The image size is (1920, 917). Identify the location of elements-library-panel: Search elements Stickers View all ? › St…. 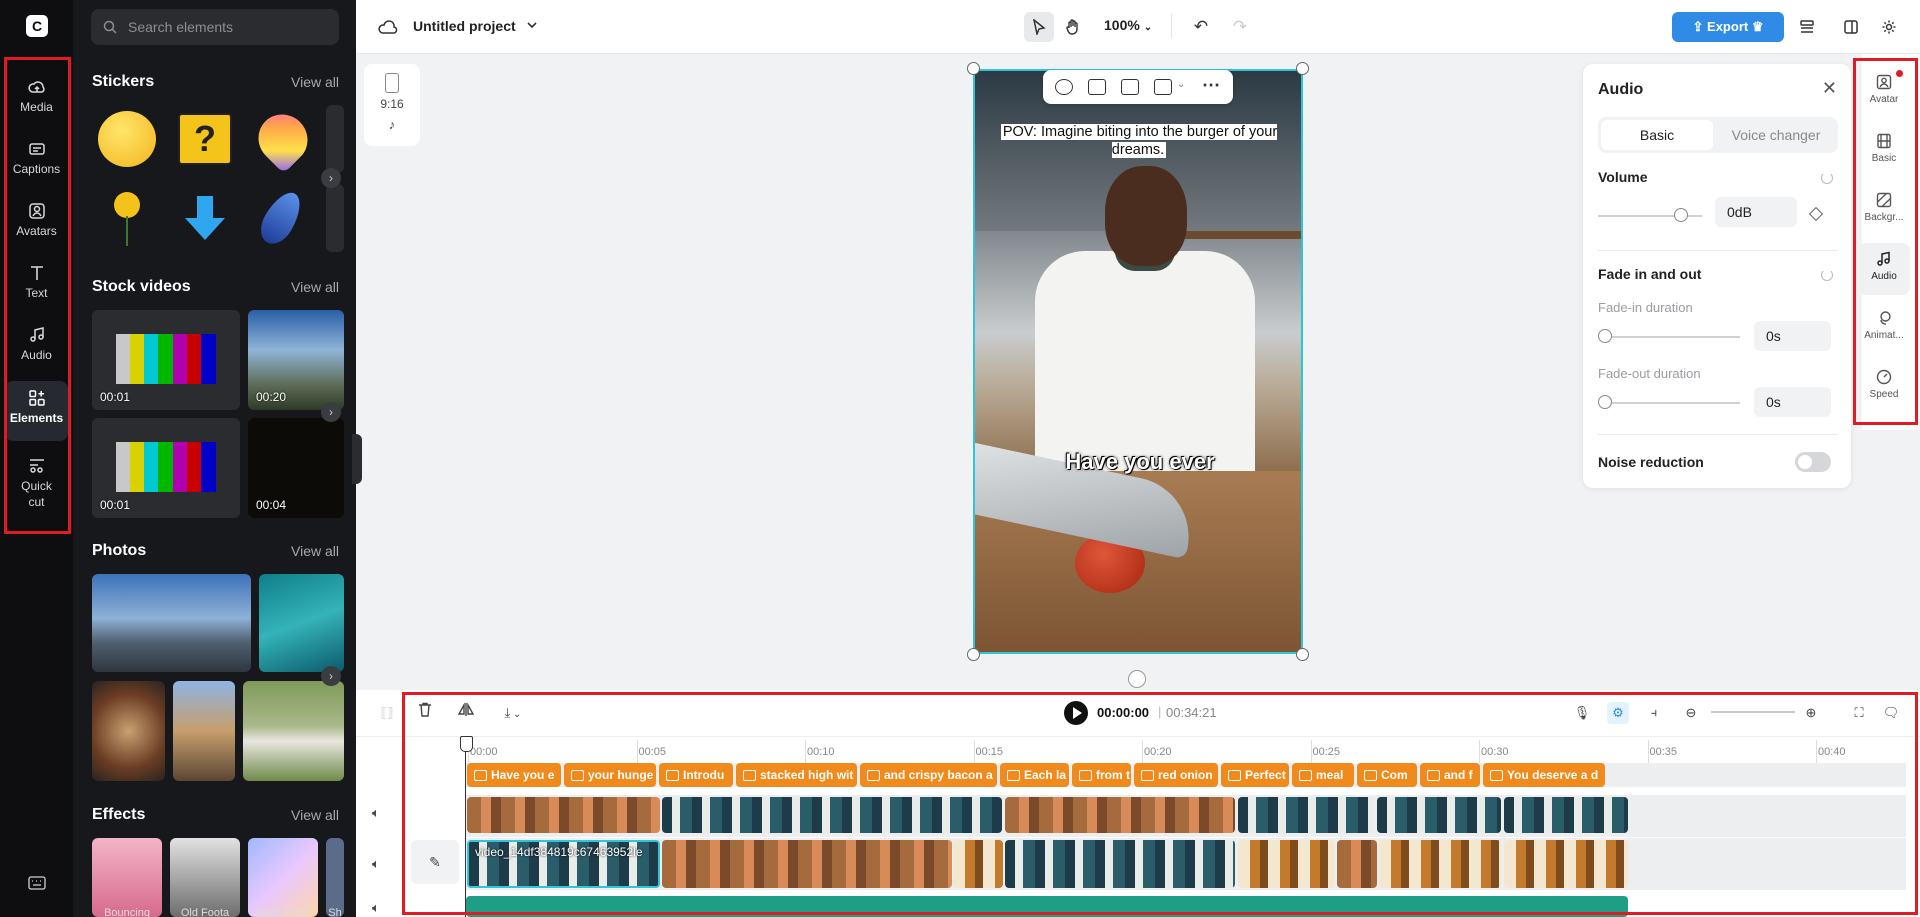
(214, 458).